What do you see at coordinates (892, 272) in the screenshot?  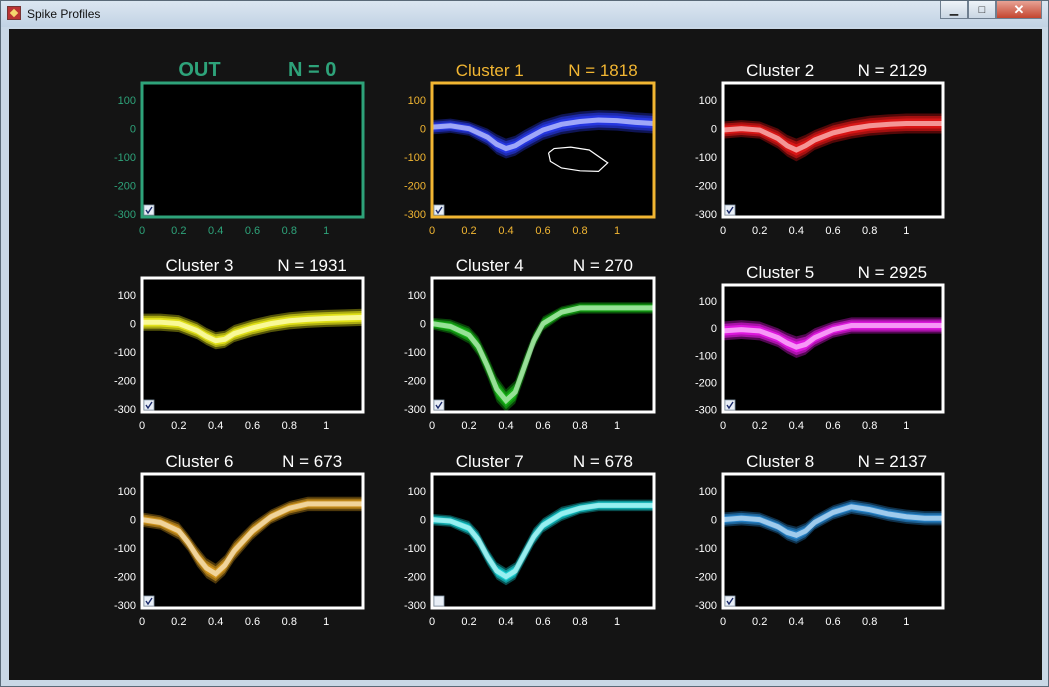 I see `cluster-count: N = 2925` at bounding box center [892, 272].